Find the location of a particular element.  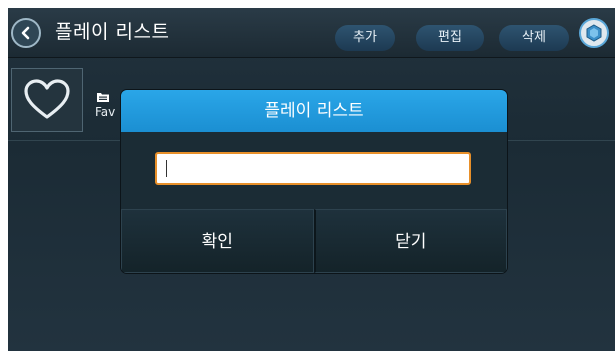

dialog-footer: 확인 닫기 is located at coordinates (314, 241).